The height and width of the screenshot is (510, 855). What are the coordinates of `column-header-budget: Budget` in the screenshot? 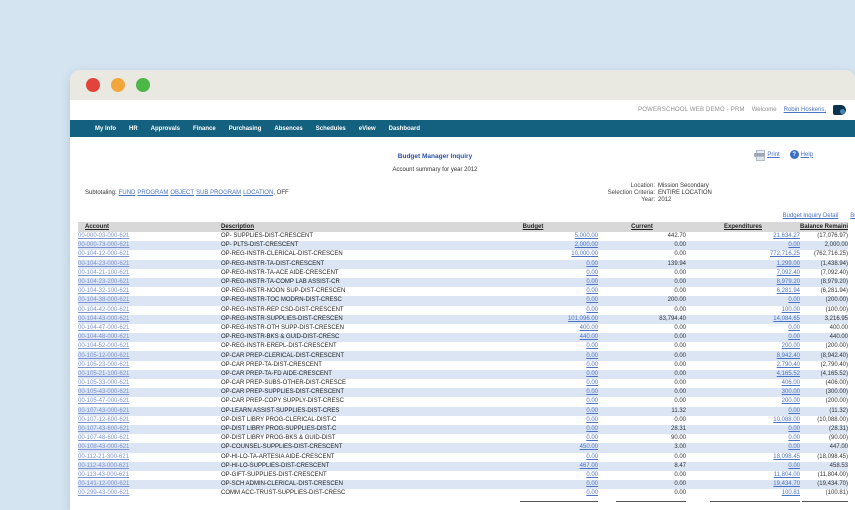 It's located at (533, 227).